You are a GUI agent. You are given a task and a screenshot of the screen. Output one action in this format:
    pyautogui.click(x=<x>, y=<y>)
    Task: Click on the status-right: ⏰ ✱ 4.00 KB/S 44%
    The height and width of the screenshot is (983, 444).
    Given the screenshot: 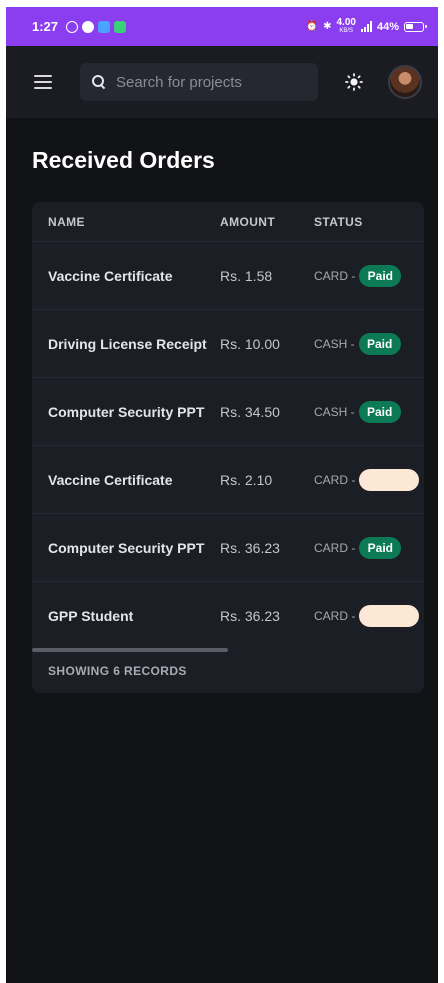 What is the action you would take?
    pyautogui.click(x=366, y=25)
    